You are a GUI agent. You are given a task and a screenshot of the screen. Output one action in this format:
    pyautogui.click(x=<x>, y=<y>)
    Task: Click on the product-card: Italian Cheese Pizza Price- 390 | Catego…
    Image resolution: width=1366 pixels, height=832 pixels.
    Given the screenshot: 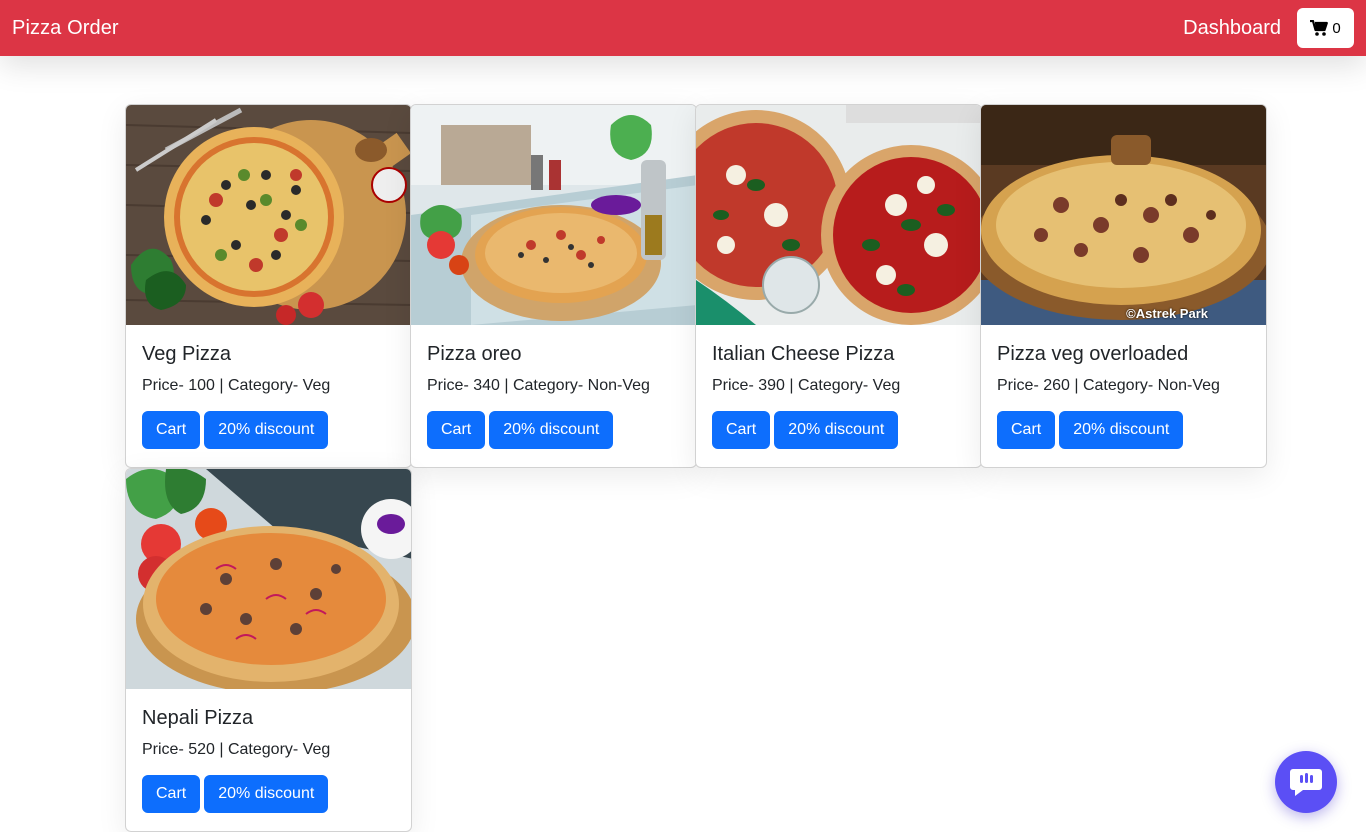 What is the action you would take?
    pyautogui.click(x=838, y=286)
    